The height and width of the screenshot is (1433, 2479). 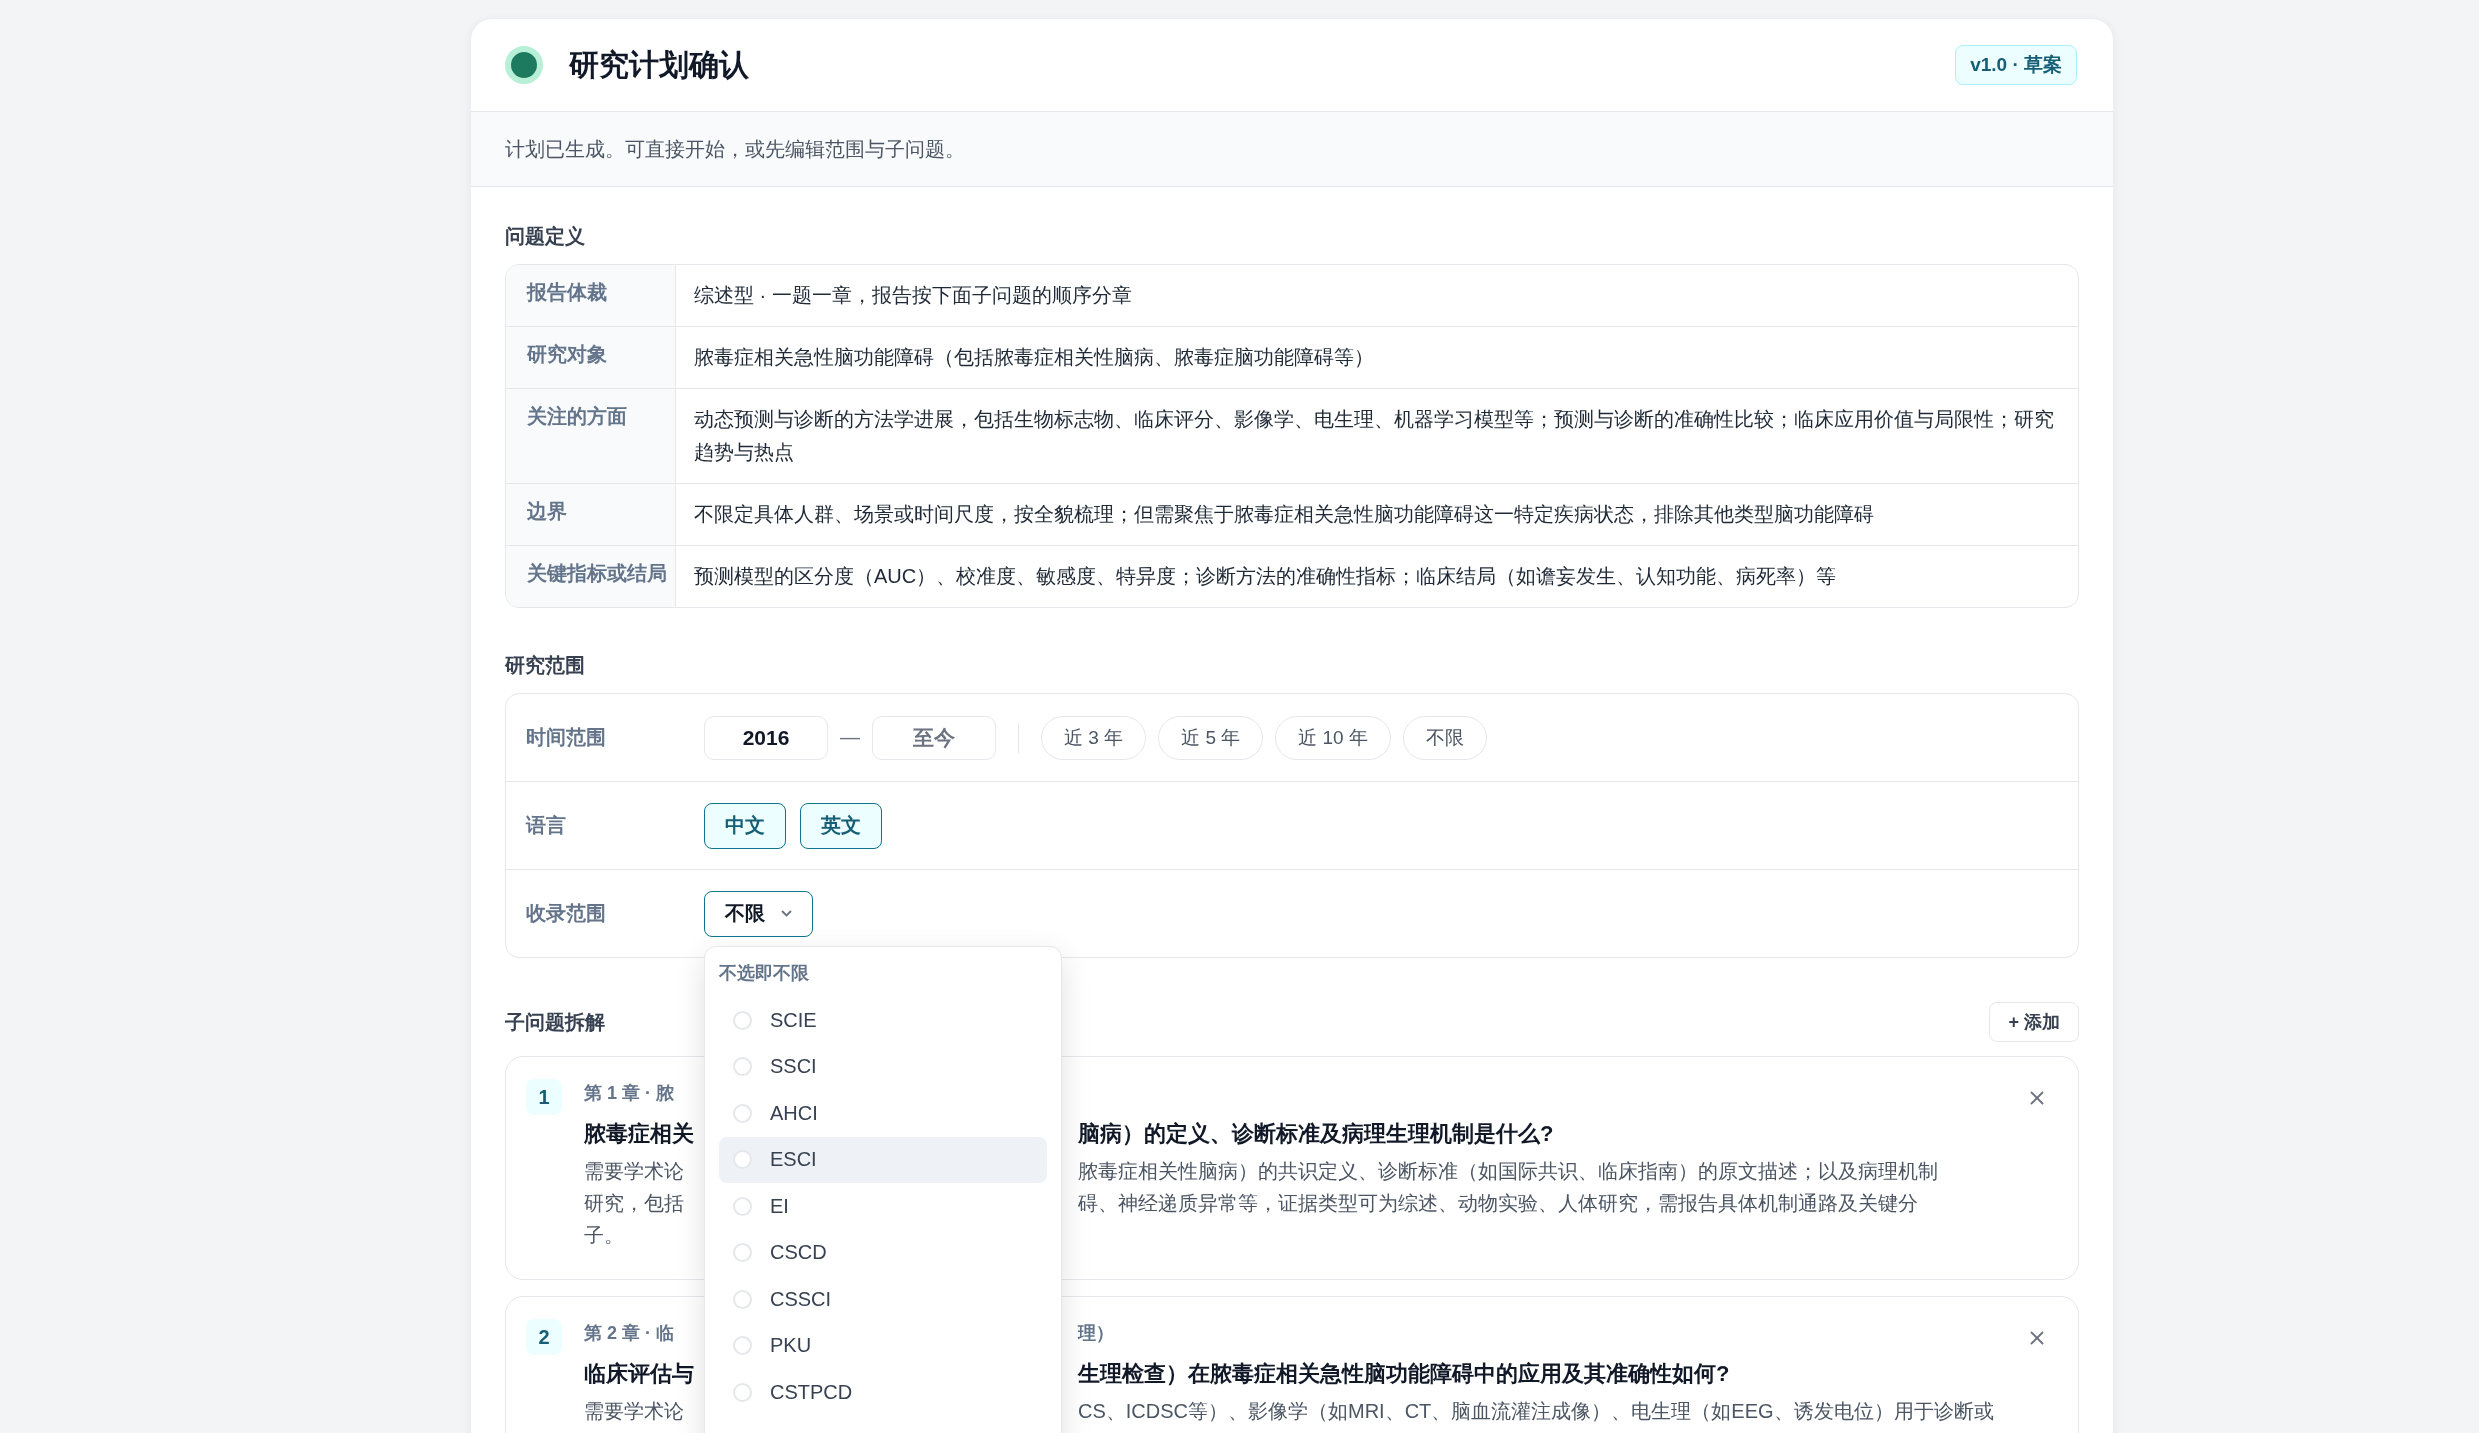 I want to click on row-value: 动态预测与诊断的方法学进展，包括生物标志物、临床评分、影像学、电生理、机器学习模型等；预测与诊断的准确性比较；临床应用价值与局限性；研究趋势与热点, so click(x=1374, y=436).